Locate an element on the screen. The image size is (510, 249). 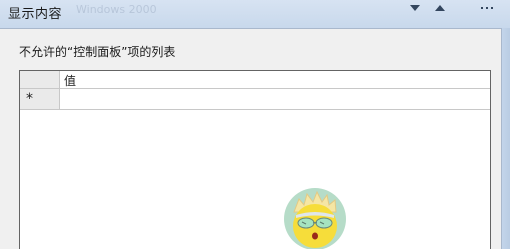
window-title-ghost: Windows 2000 is located at coordinates (116, 9).